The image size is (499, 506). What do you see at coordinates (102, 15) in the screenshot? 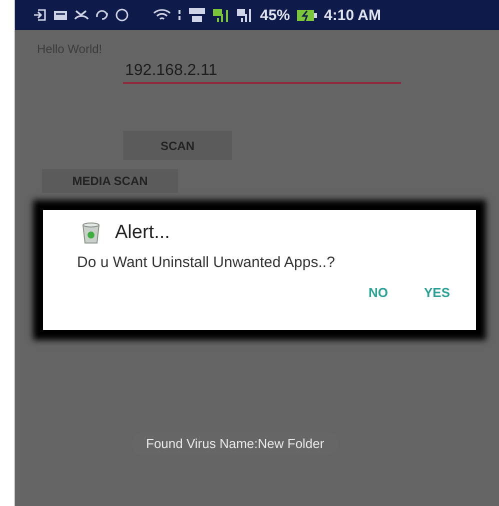
I see `sync-icon` at bounding box center [102, 15].